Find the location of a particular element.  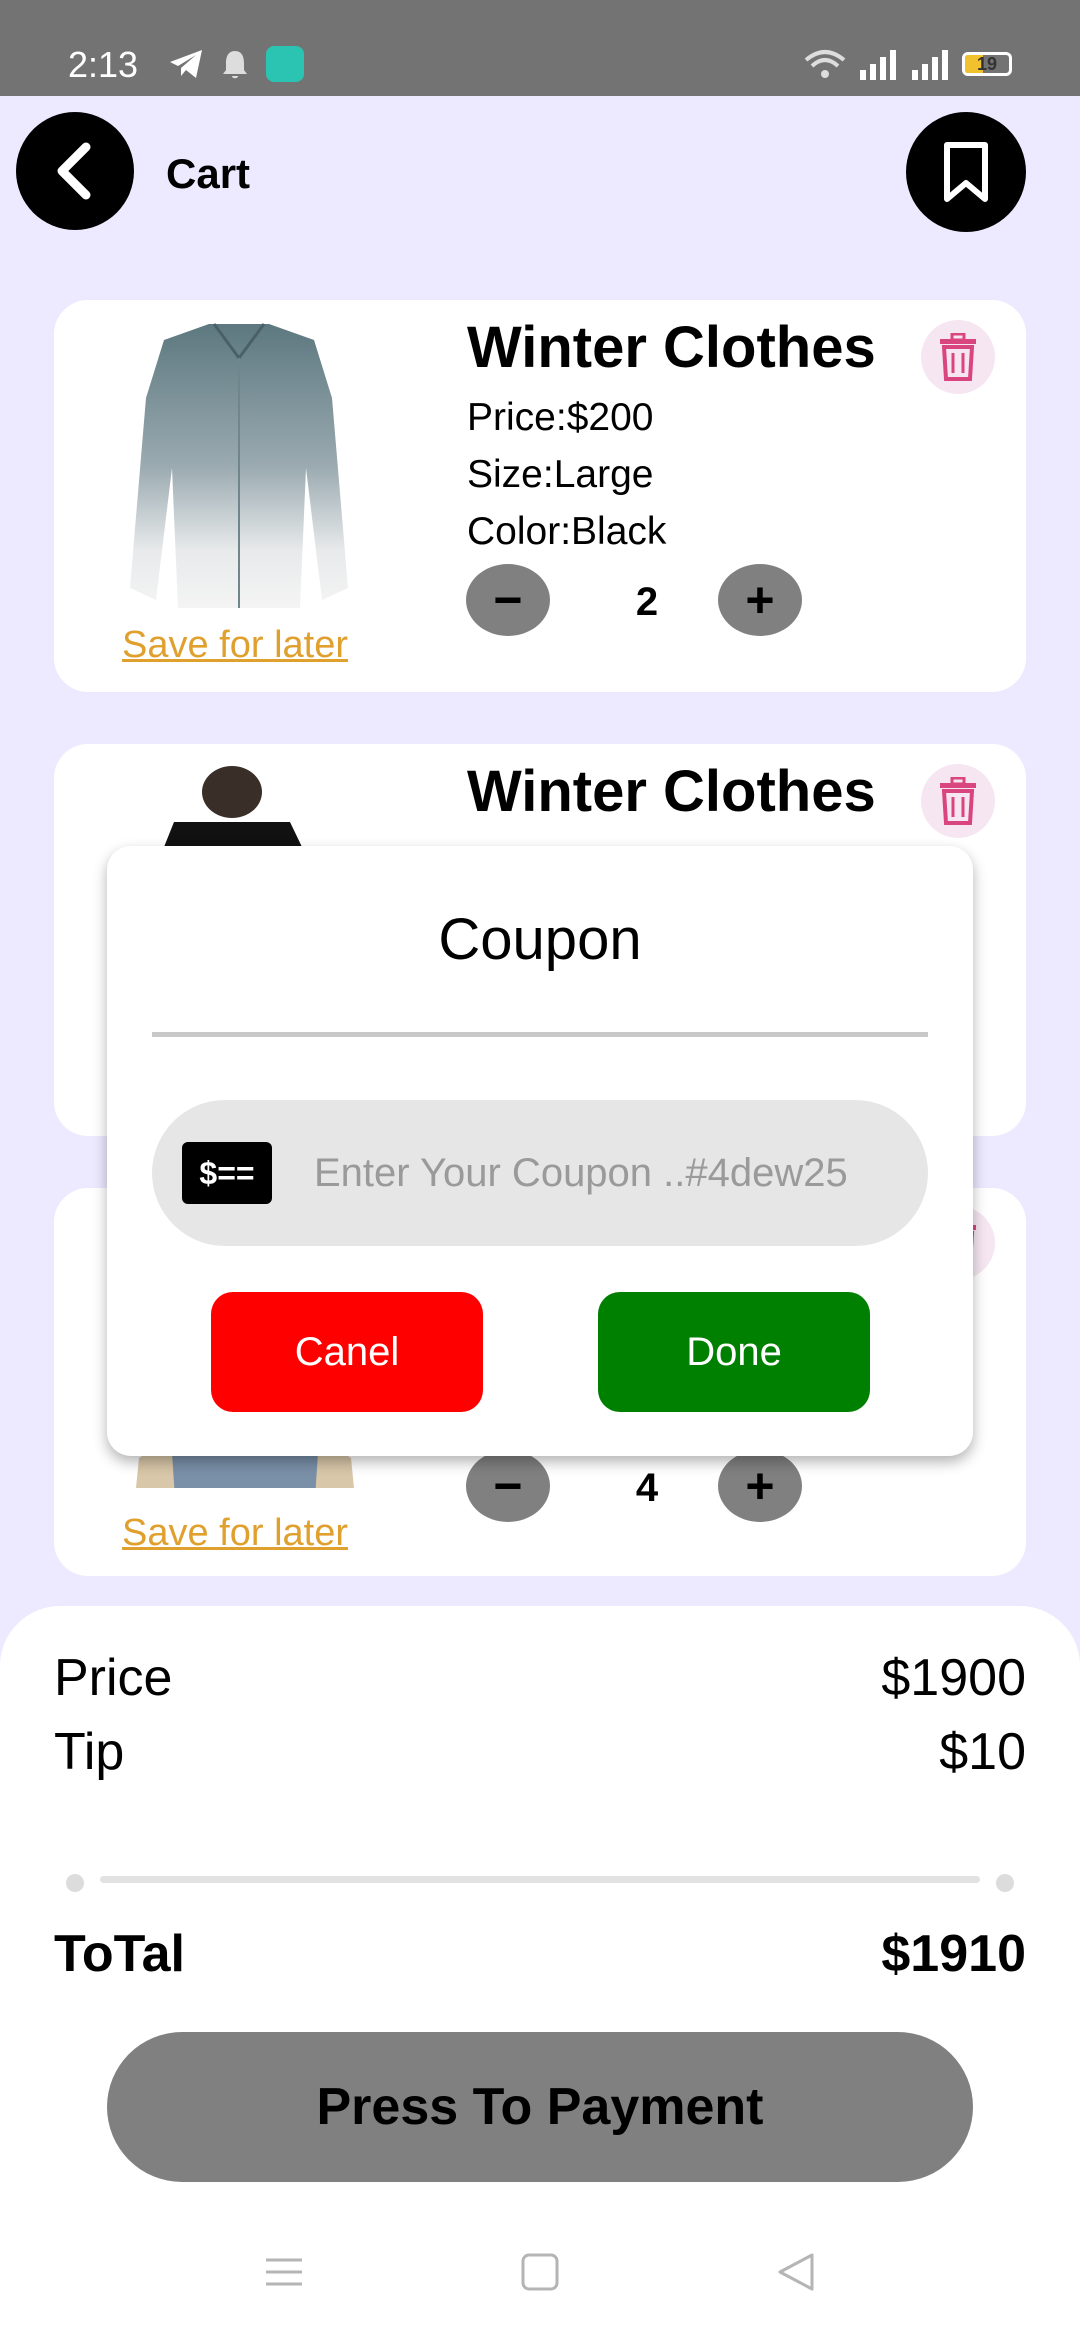

bookmark-icon is located at coordinates (966, 172).